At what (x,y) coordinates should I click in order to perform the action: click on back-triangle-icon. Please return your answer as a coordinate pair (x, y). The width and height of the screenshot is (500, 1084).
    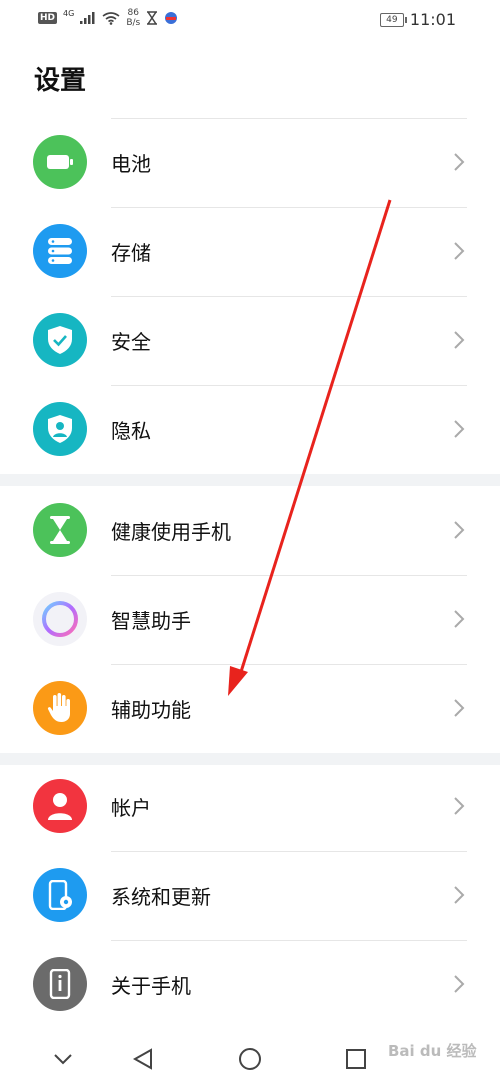
    Looking at the image, I should click on (142, 1059).